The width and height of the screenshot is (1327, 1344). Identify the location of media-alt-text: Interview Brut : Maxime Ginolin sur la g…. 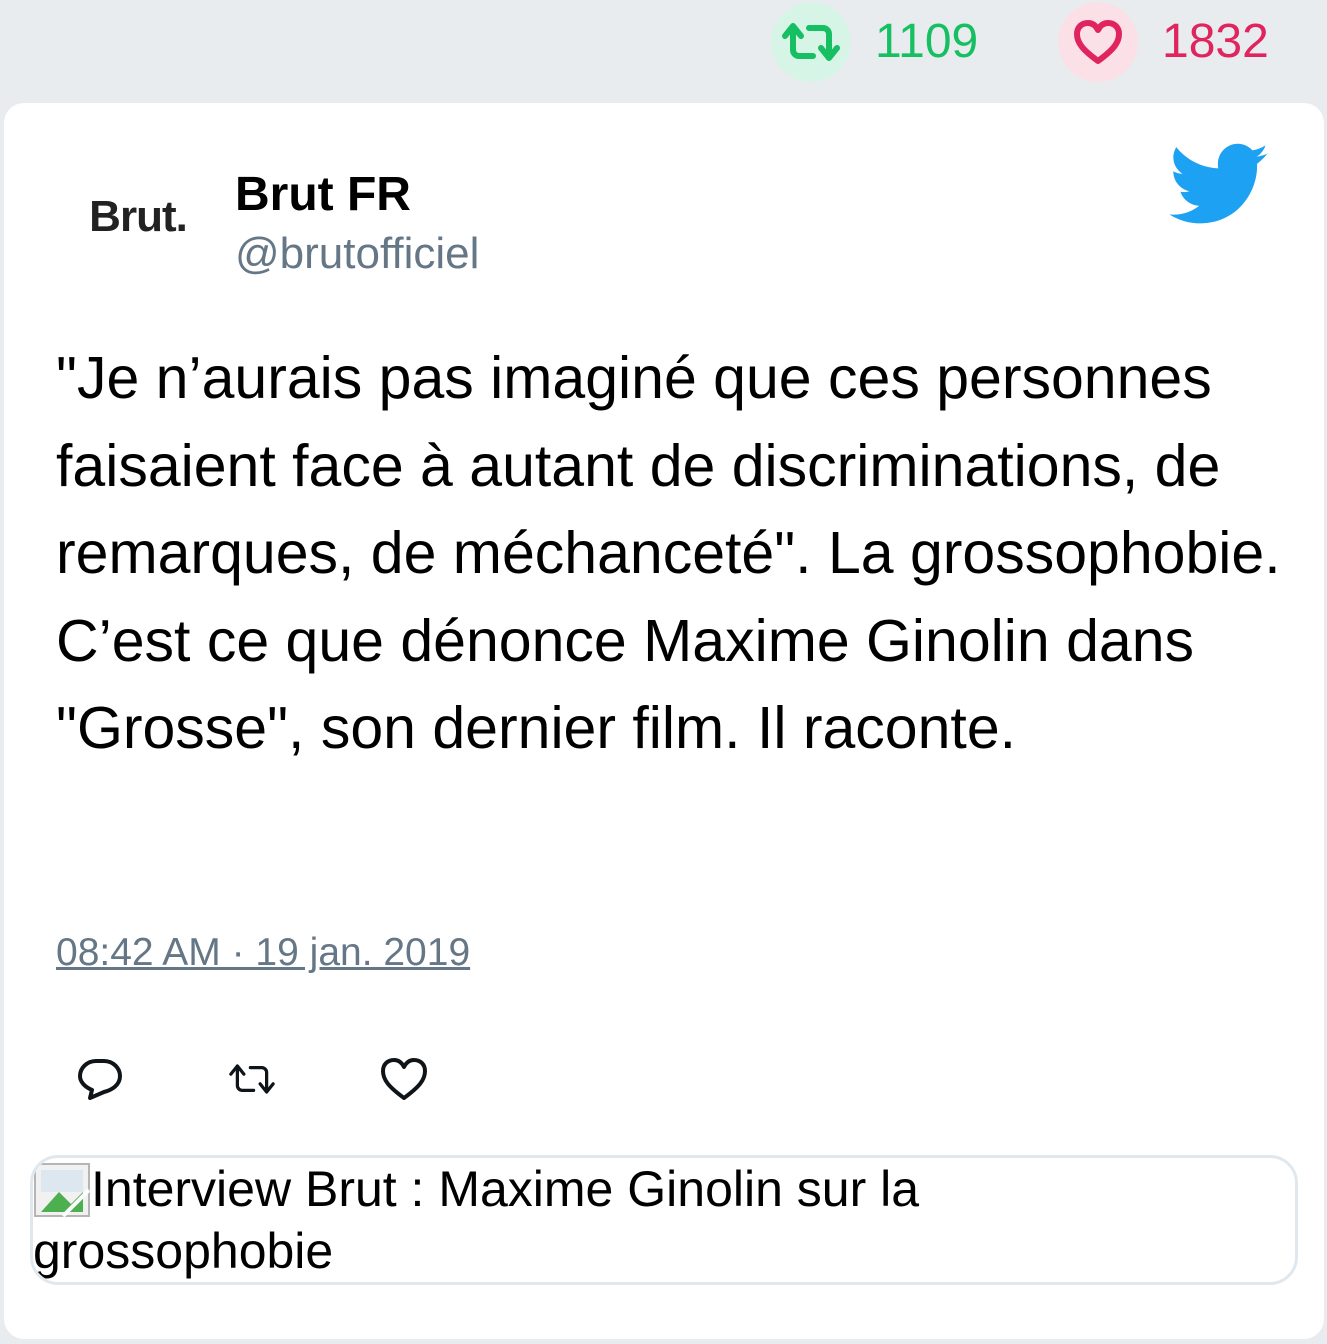
(476, 1220).